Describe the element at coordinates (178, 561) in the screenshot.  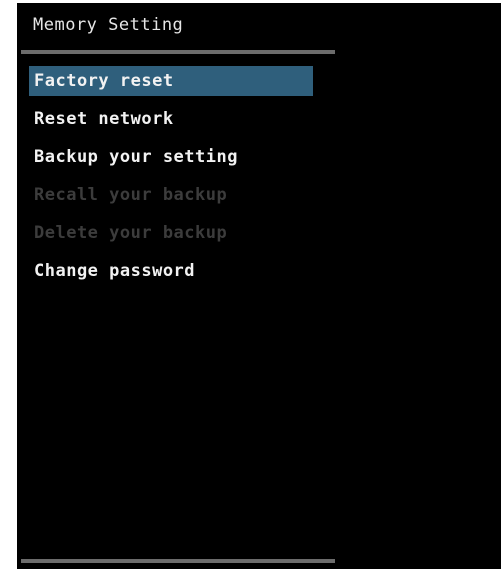
I see `footer-divider` at that location.